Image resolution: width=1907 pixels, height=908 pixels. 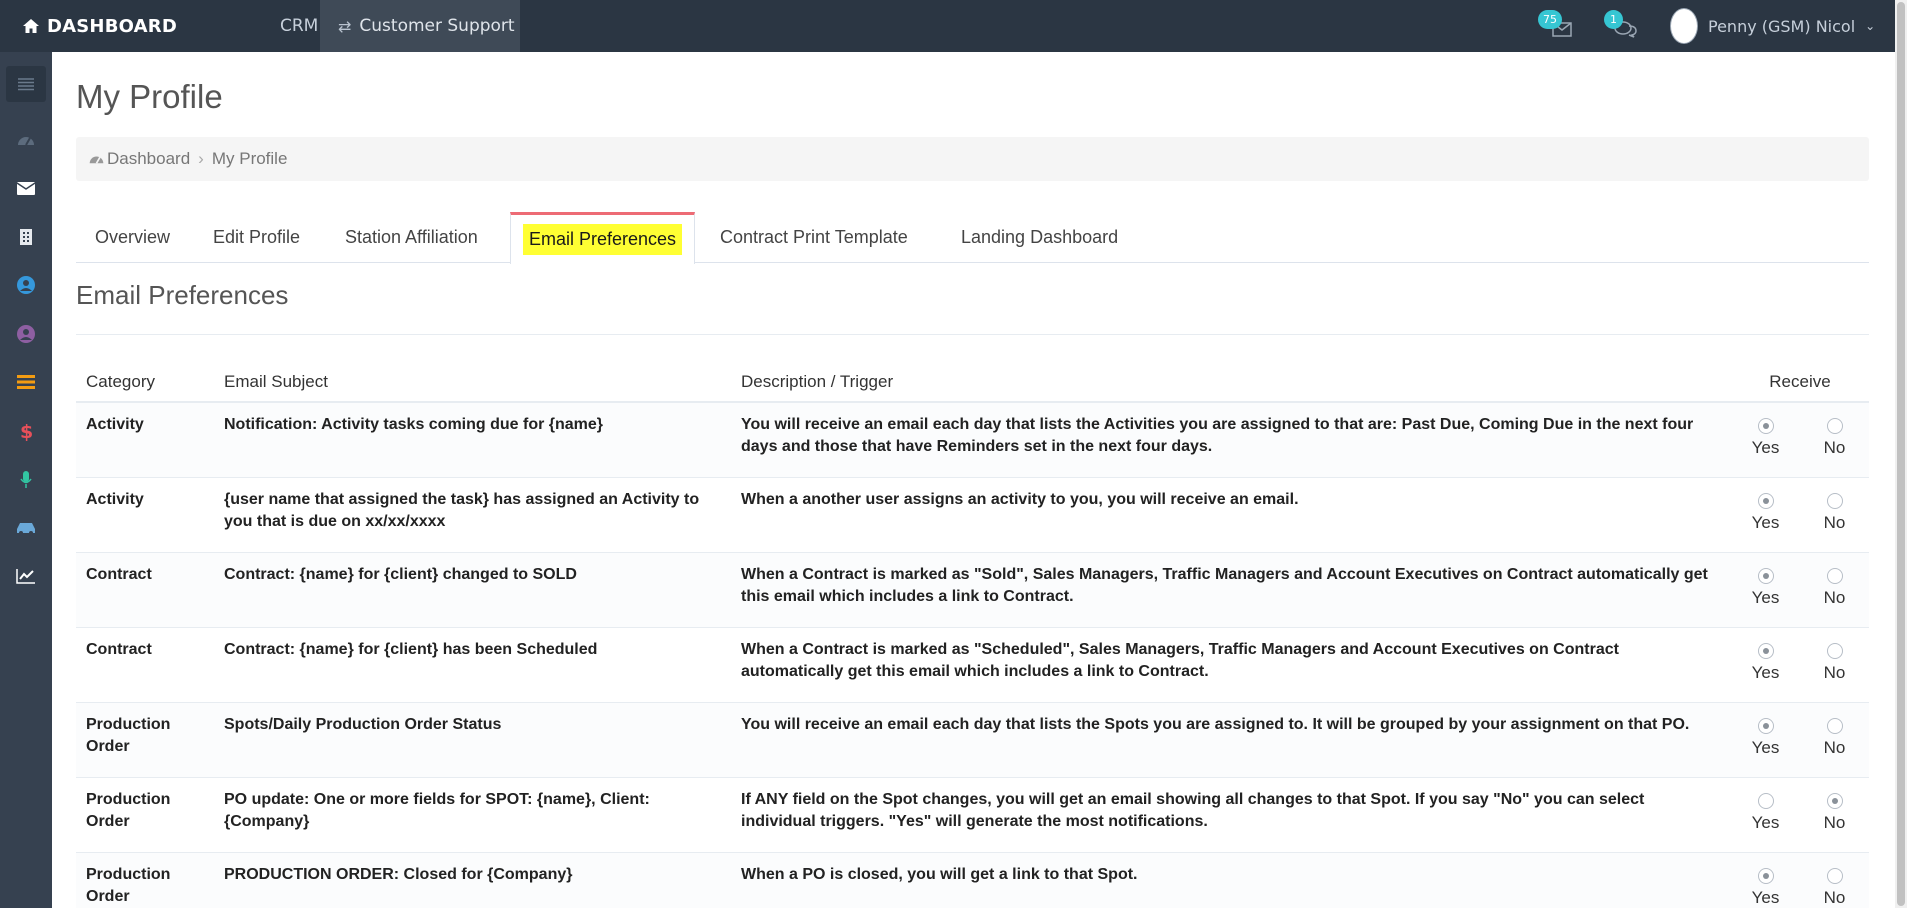 I want to click on tab-edit-profile: Edit Profile, so click(x=256, y=237).